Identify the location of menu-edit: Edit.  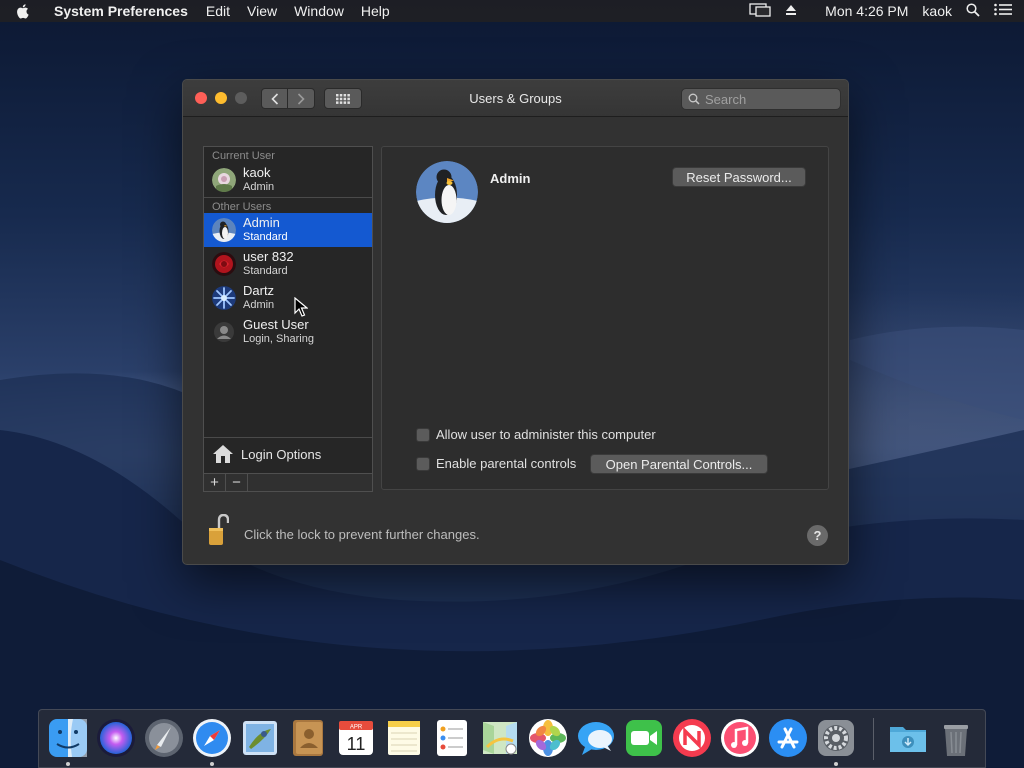
(218, 11).